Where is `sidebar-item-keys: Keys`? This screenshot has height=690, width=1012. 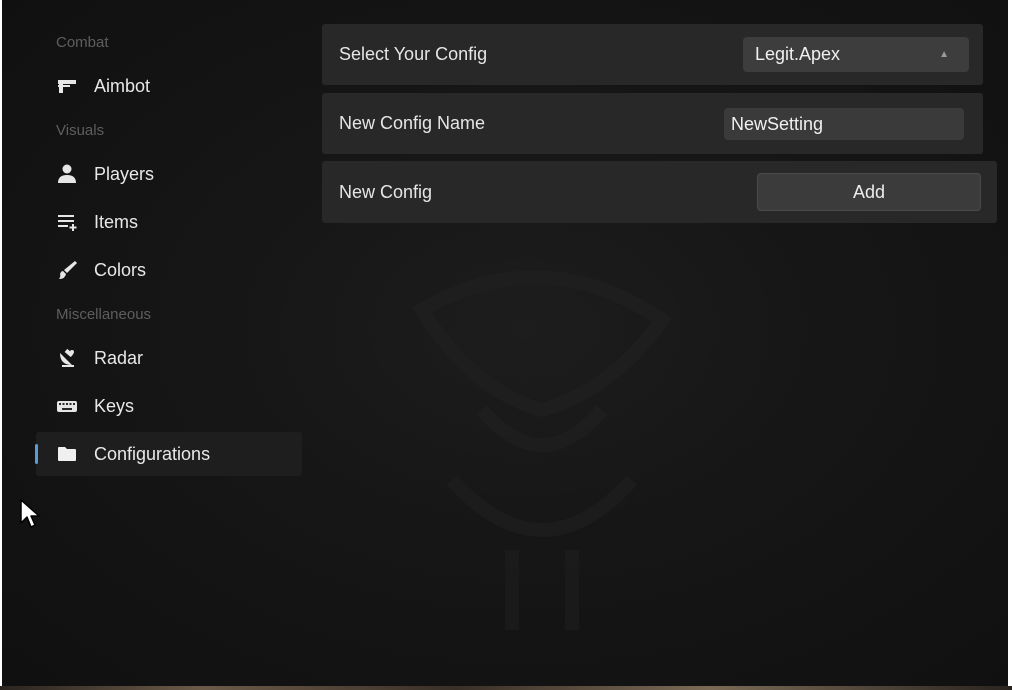
sidebar-item-keys: Keys is located at coordinates (169, 406).